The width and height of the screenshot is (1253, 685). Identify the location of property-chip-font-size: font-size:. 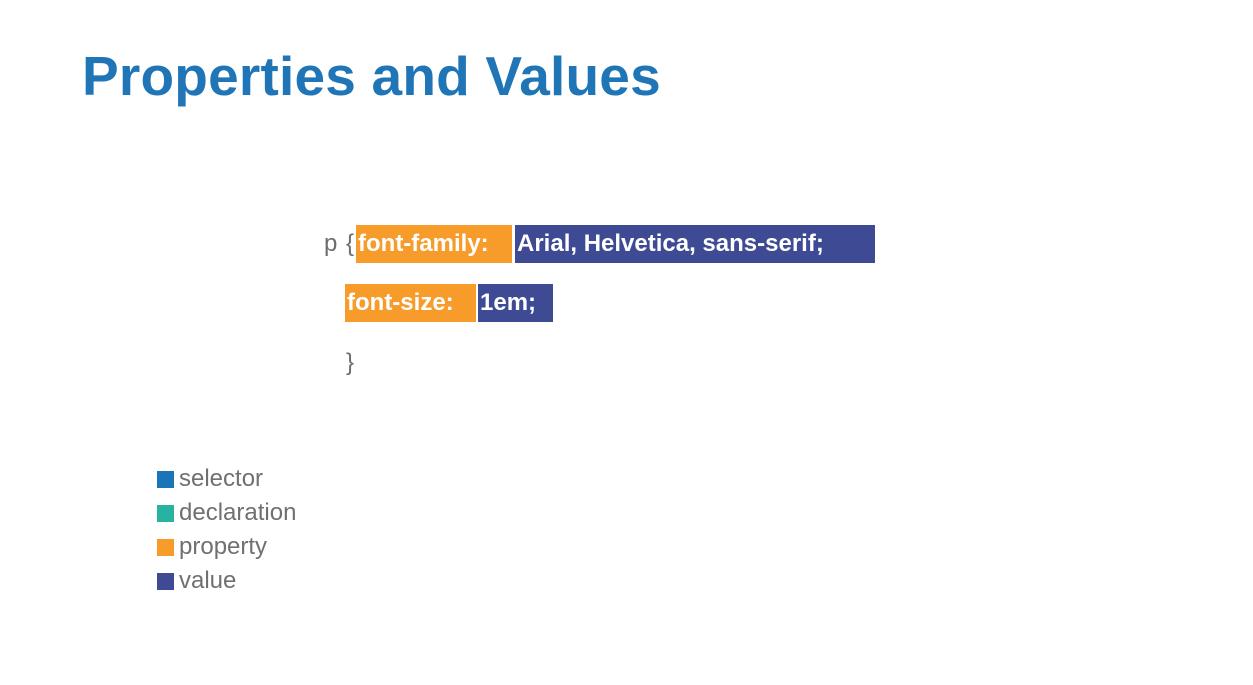
(410, 303).